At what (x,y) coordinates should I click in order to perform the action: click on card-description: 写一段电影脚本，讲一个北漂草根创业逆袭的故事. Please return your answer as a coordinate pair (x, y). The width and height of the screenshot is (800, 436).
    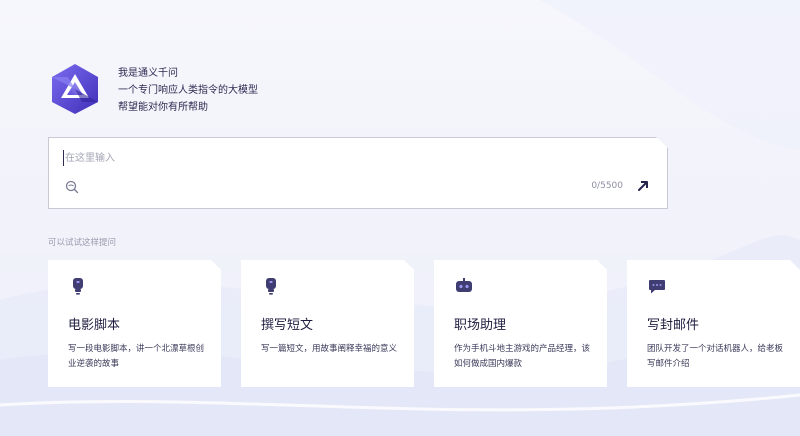
    Looking at the image, I should click on (136, 356).